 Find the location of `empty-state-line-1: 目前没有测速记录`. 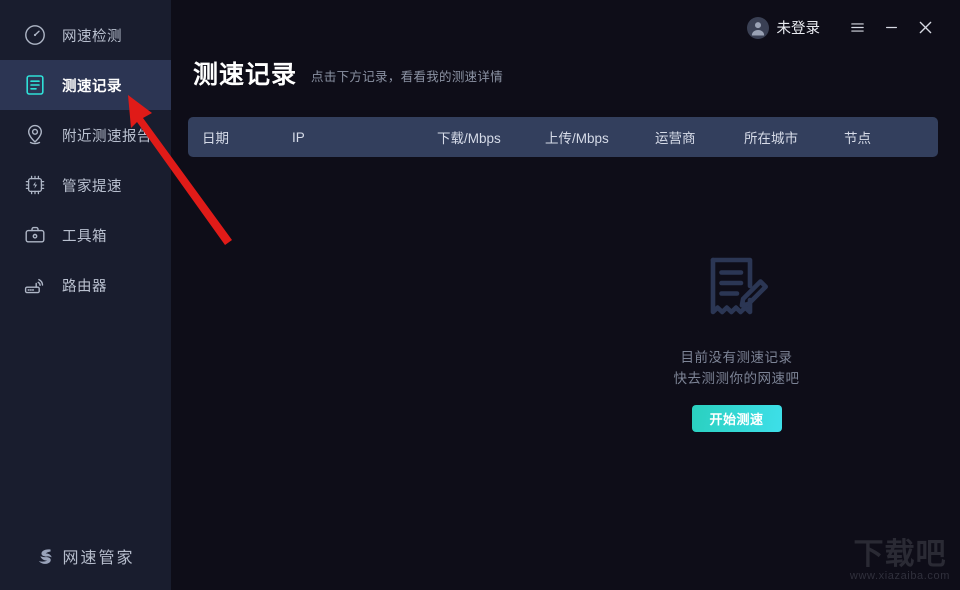

empty-state-line-1: 目前没有测速记录 is located at coordinates (736, 357).